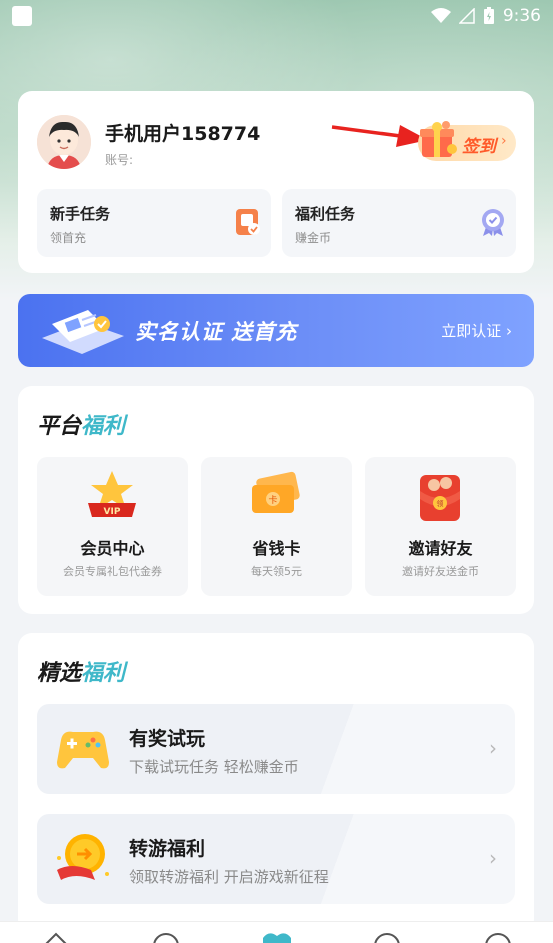 This screenshot has width=553, height=943. What do you see at coordinates (119, 160) in the screenshot?
I see `account-label: 账号:` at bounding box center [119, 160].